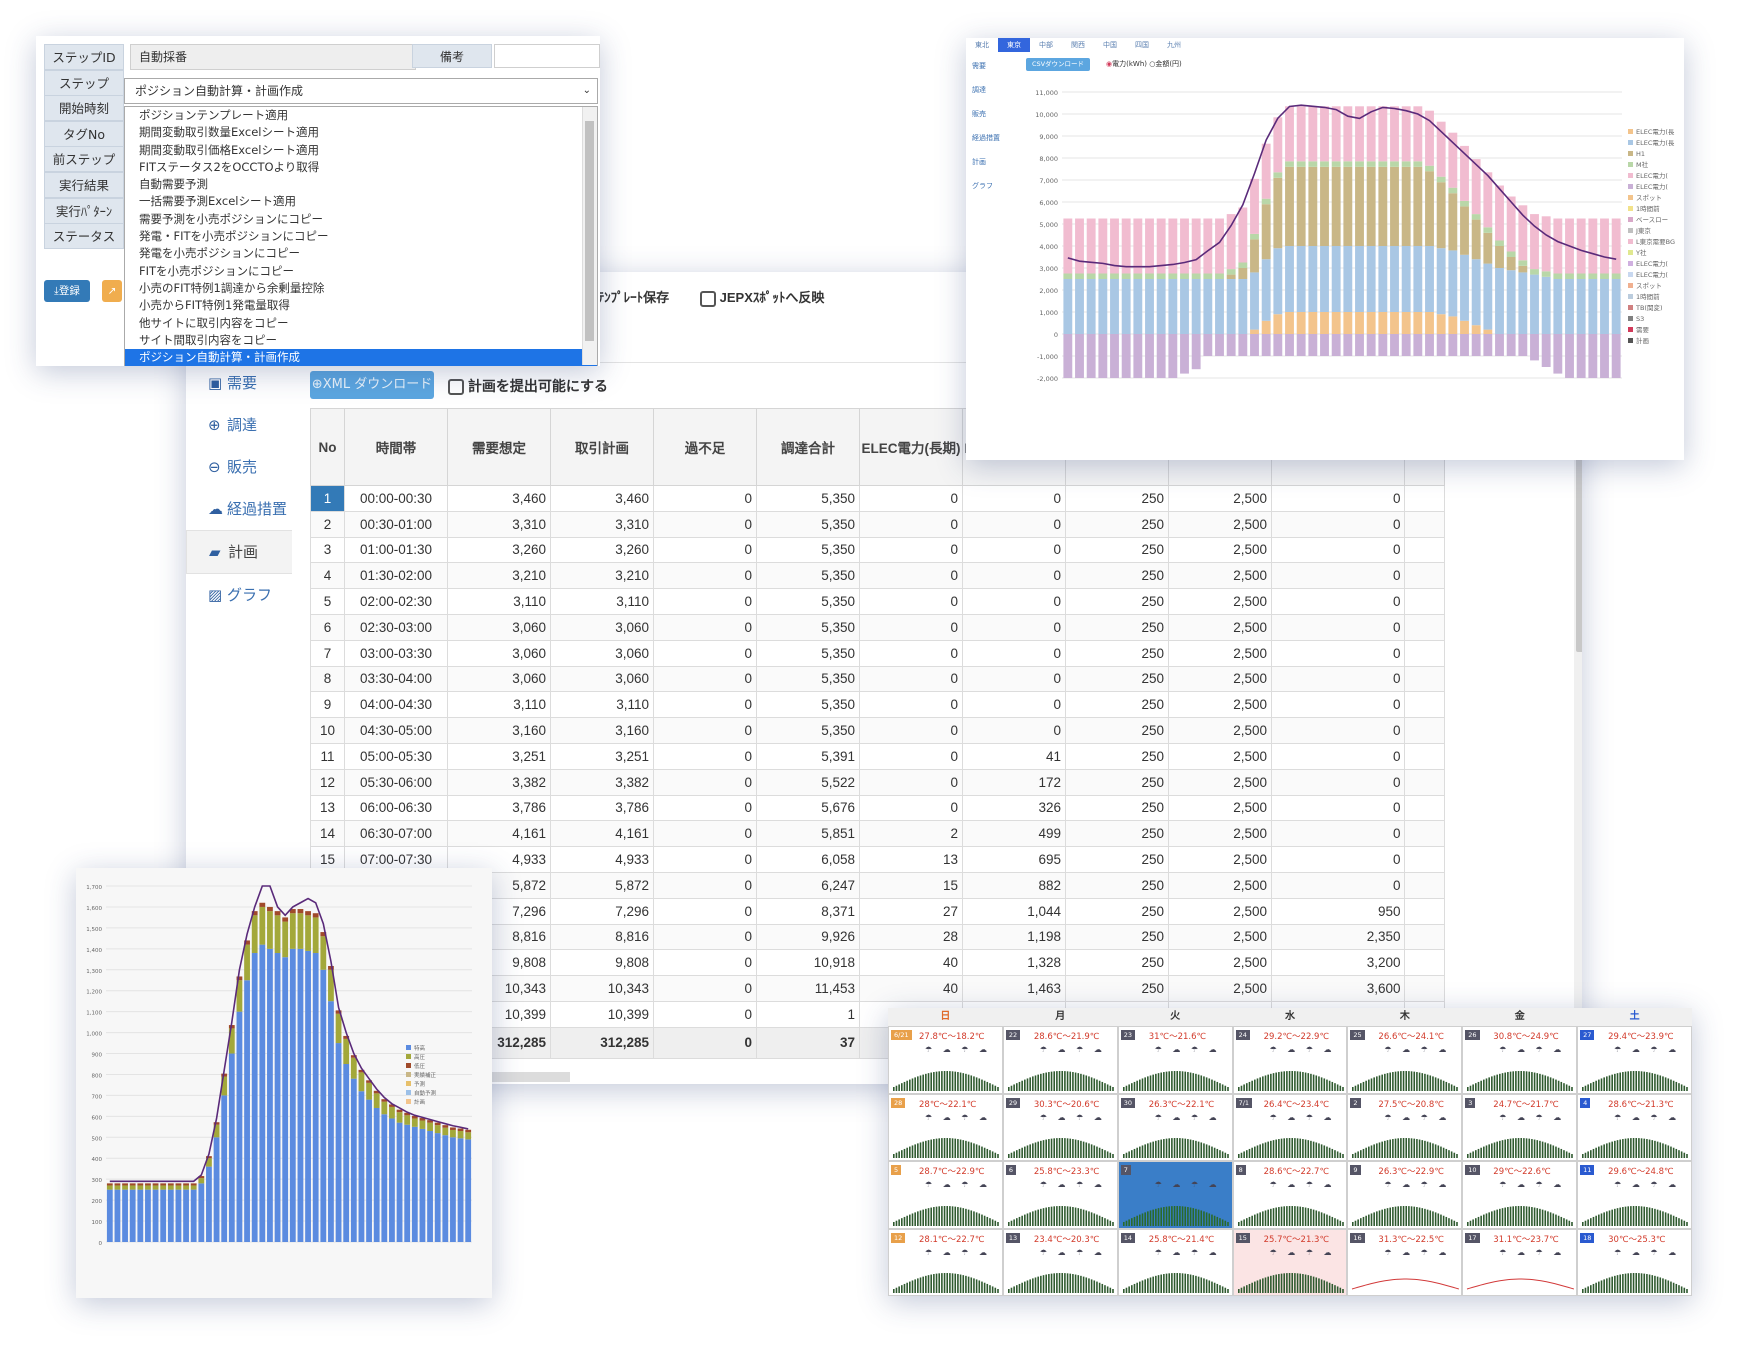 This screenshot has width=1750, height=1356. Describe the element at coordinates (361, 305) in the screenshot. I see `dropdown-option: 小売からFIT特例1発電量取得` at that location.